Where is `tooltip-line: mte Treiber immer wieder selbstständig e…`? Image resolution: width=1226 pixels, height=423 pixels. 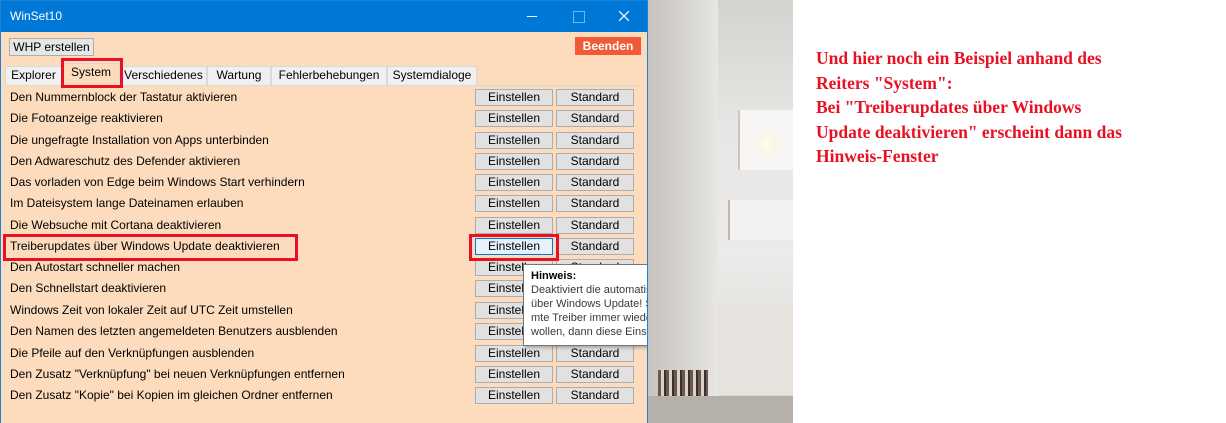 tooltip-line: mte Treiber immer wieder selbstständig e… is located at coordinates (589, 318).